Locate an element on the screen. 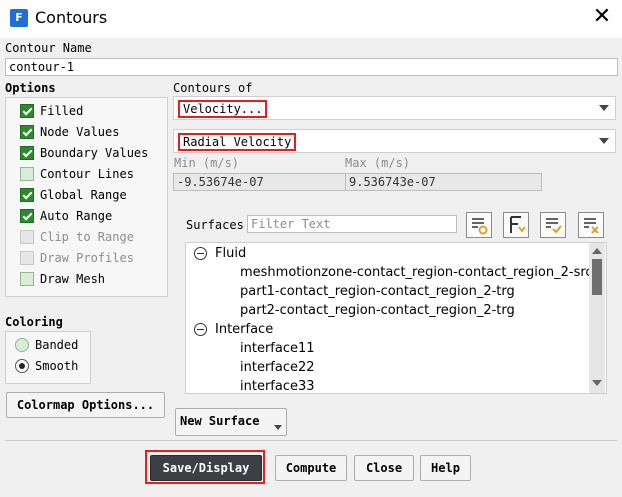  contour-name-label: Contour Name is located at coordinates (48, 48).